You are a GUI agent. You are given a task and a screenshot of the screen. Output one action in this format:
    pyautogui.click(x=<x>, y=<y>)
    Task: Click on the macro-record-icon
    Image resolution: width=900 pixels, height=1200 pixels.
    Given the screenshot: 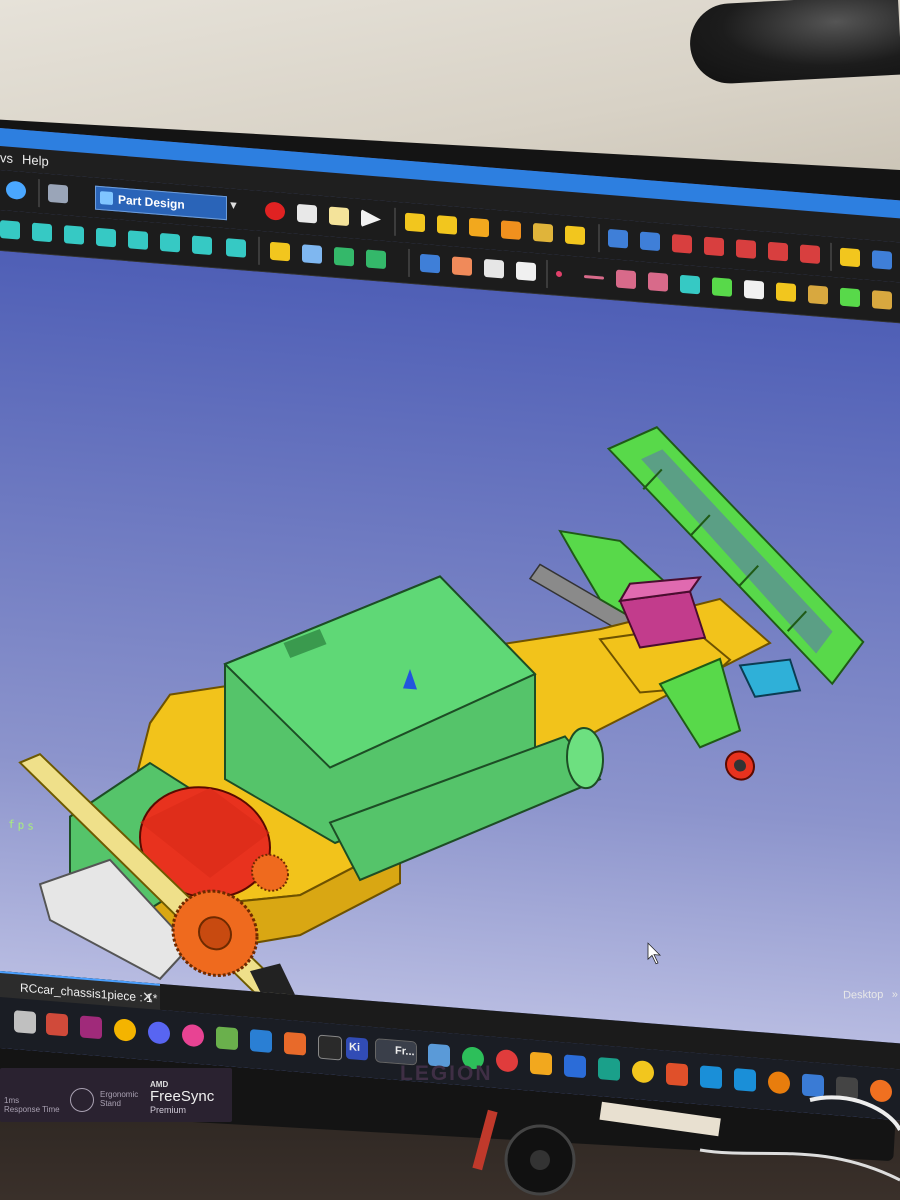 What is the action you would take?
    pyautogui.click(x=275, y=211)
    